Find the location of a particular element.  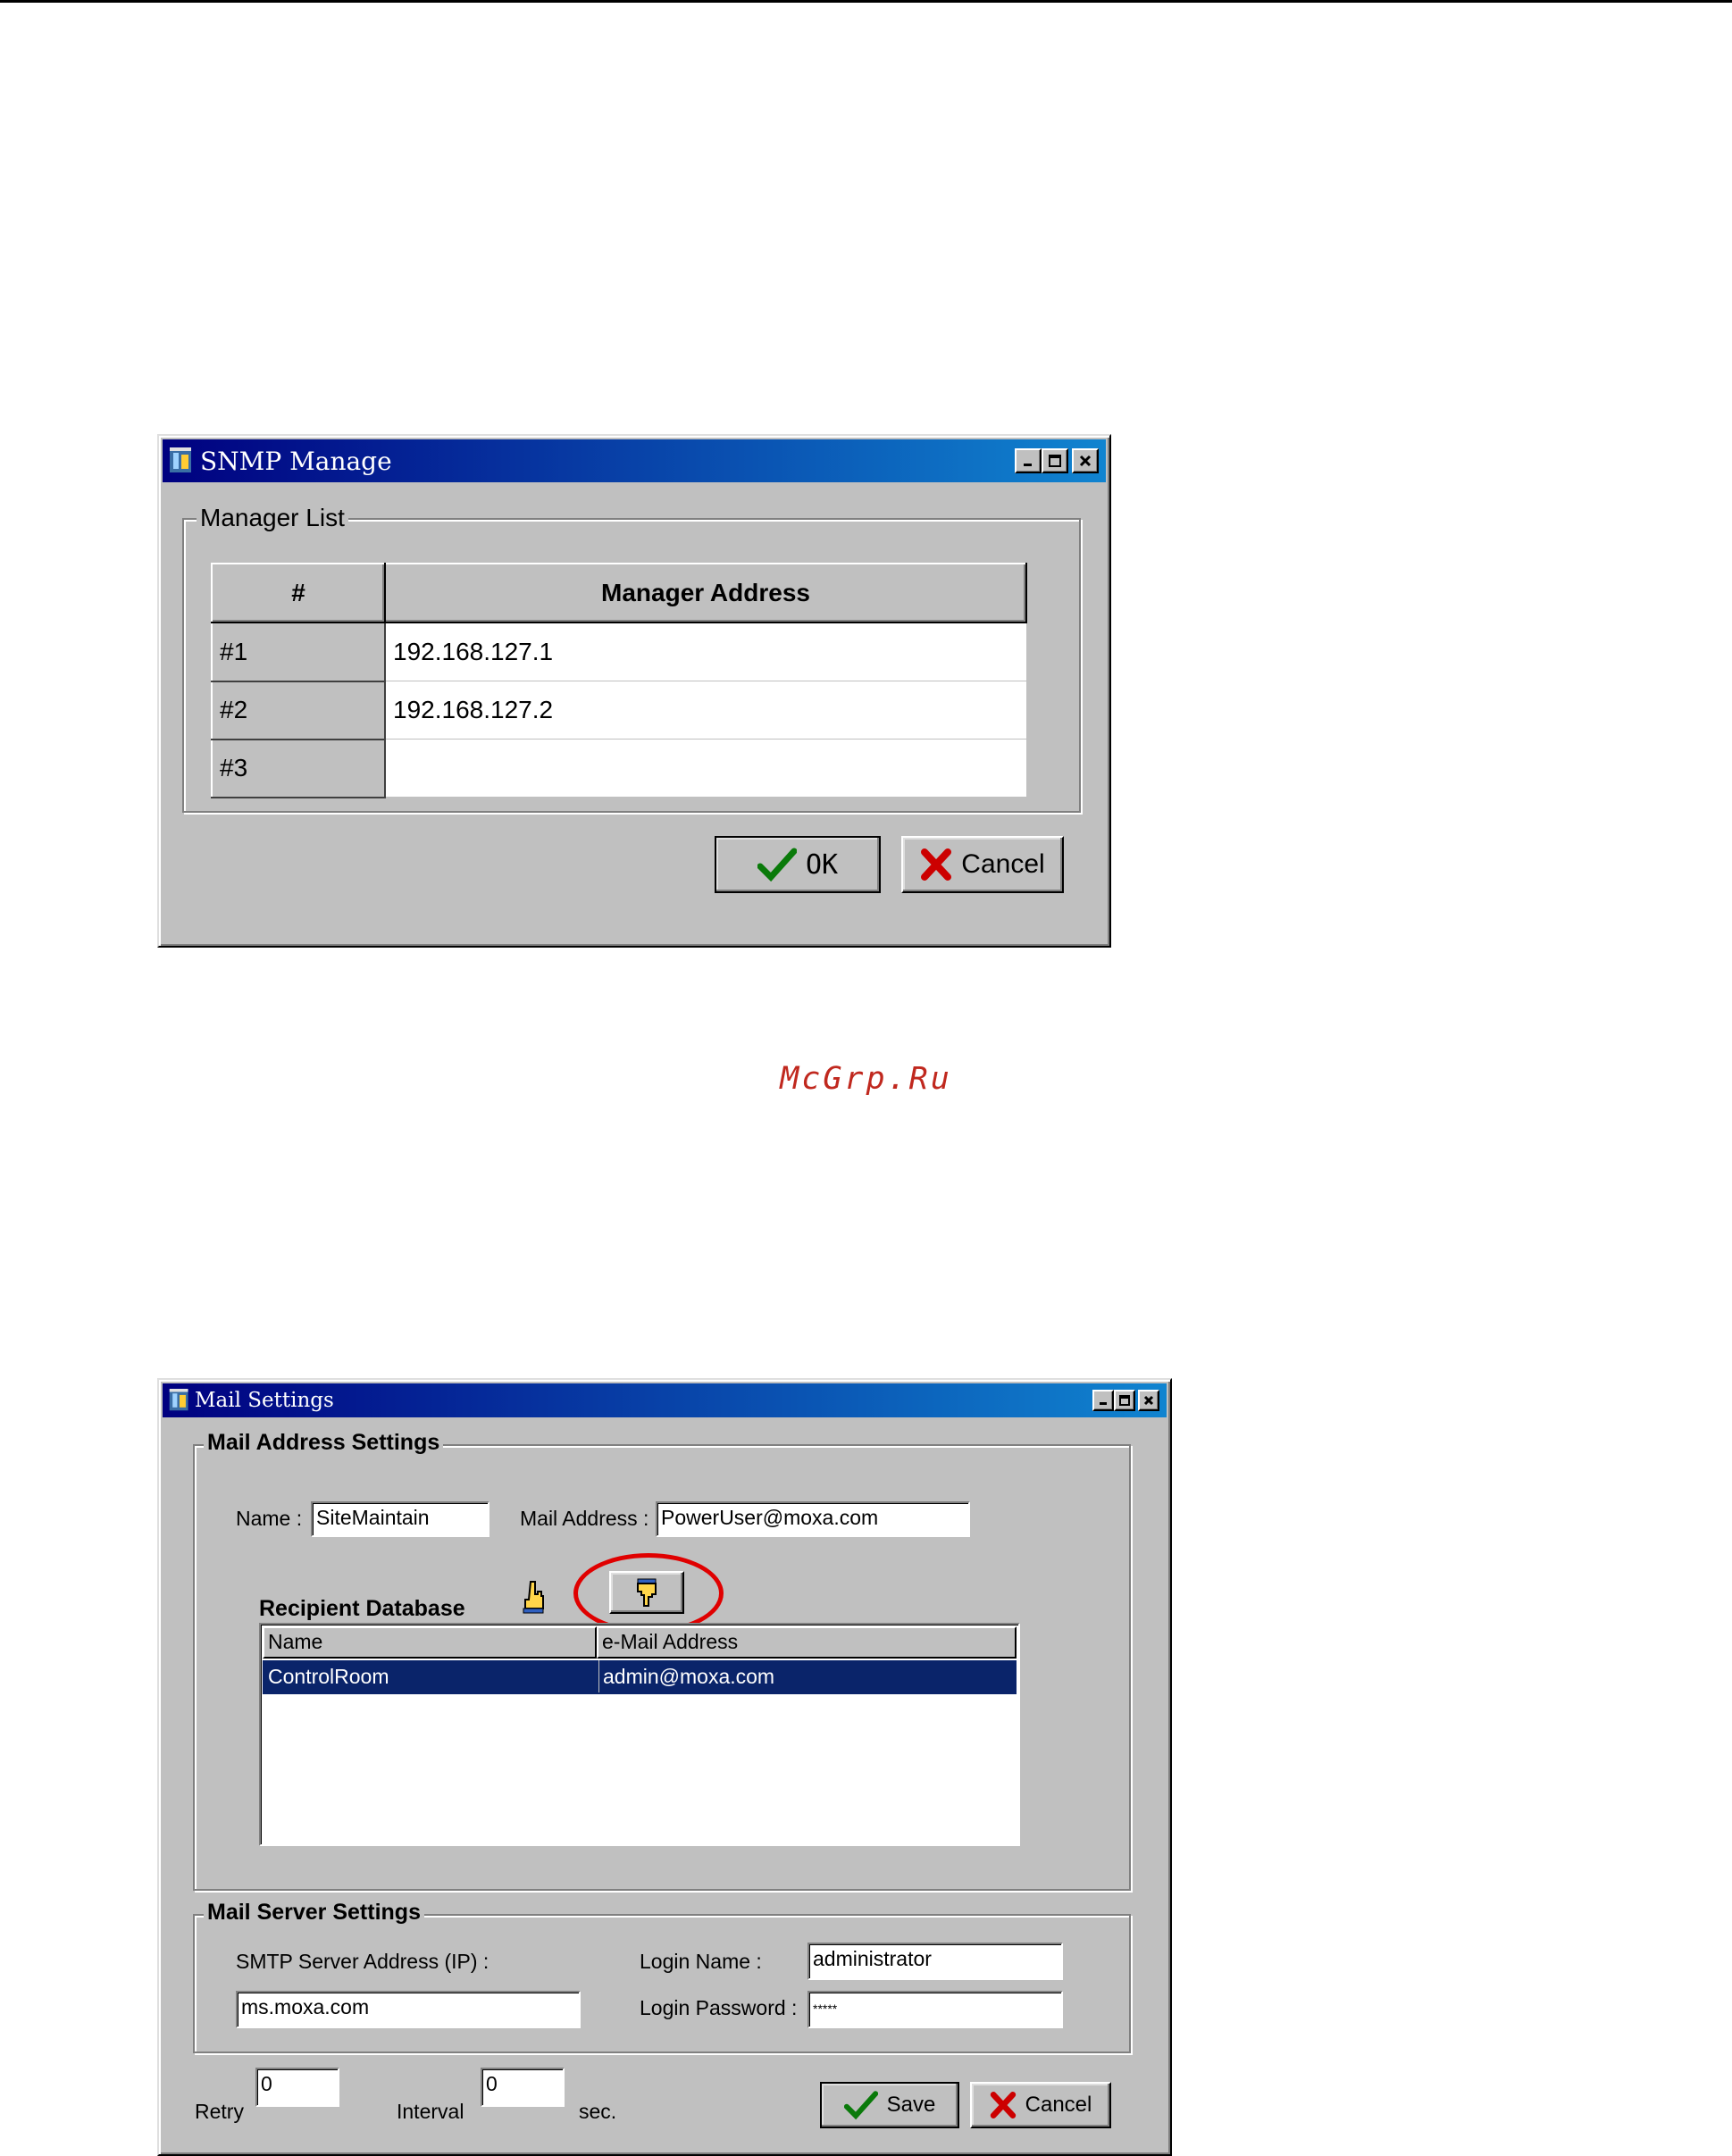

table-row: #3 is located at coordinates (618, 768).